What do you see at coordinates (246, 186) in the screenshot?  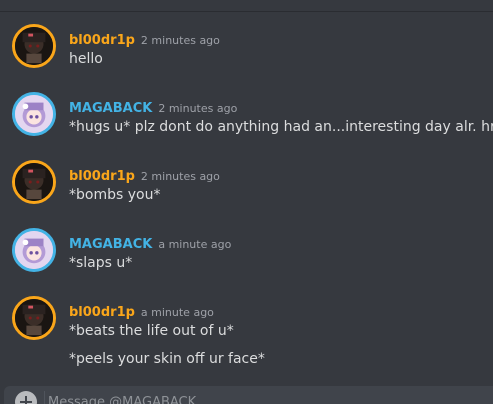 I see `message-group: bl00dr1p 2 minutes ago *bombs you*` at bounding box center [246, 186].